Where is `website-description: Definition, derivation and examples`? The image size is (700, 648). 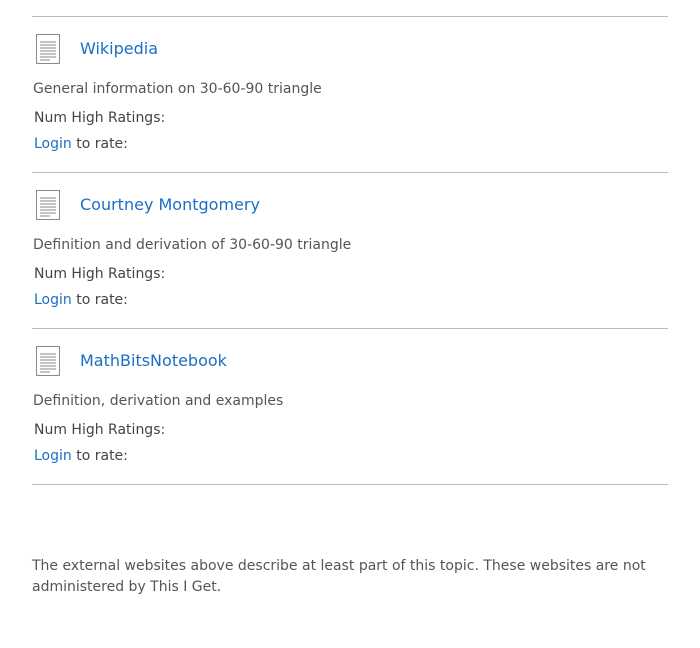 website-description: Definition, derivation and examples is located at coordinates (158, 401).